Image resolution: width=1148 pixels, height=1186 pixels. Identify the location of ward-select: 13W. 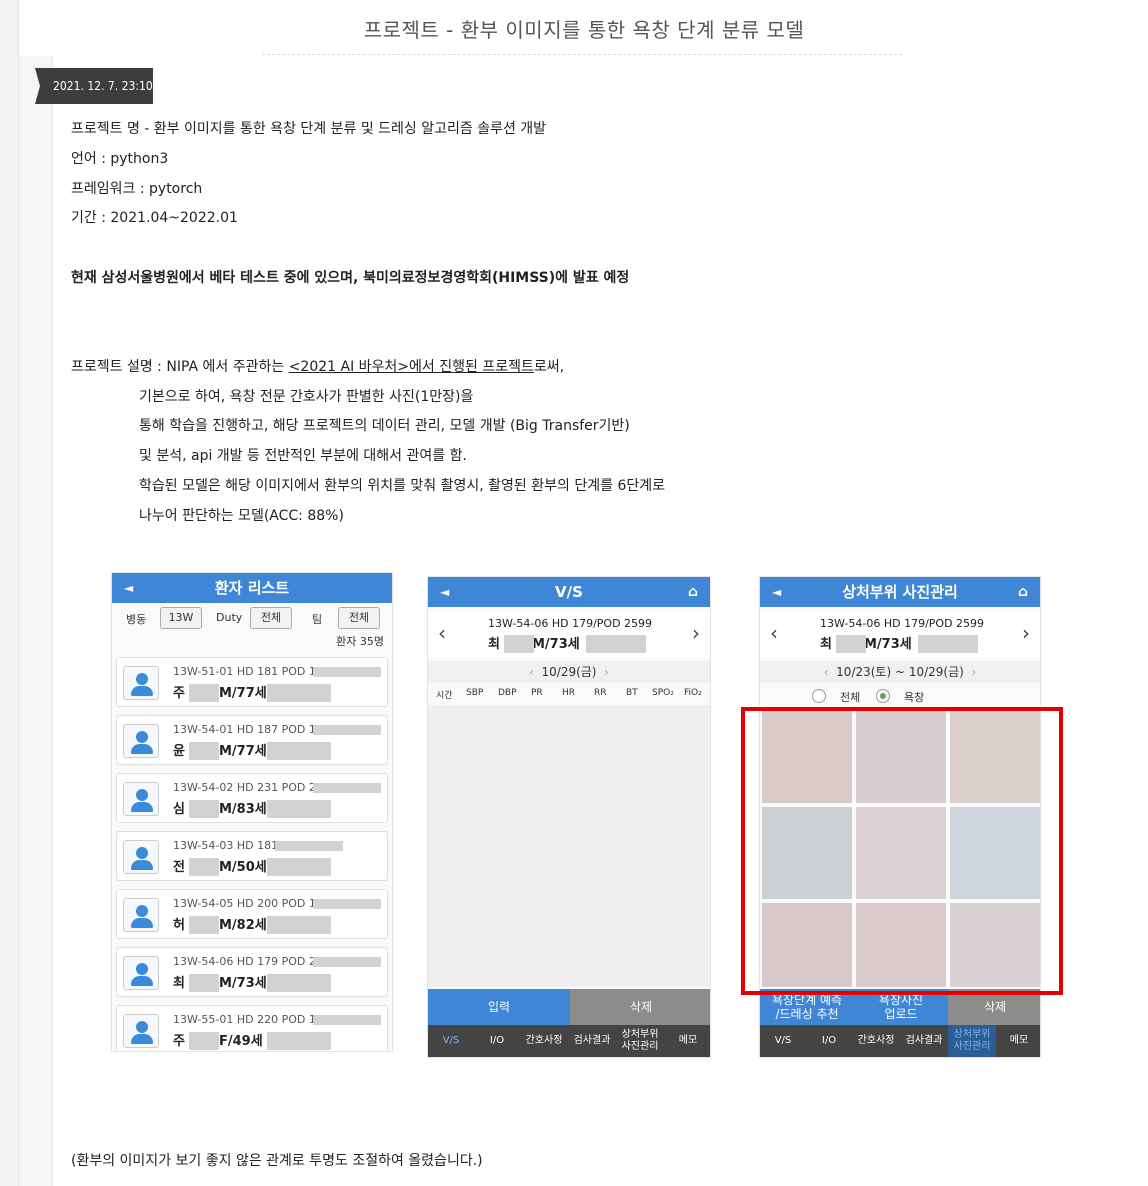
(181, 618).